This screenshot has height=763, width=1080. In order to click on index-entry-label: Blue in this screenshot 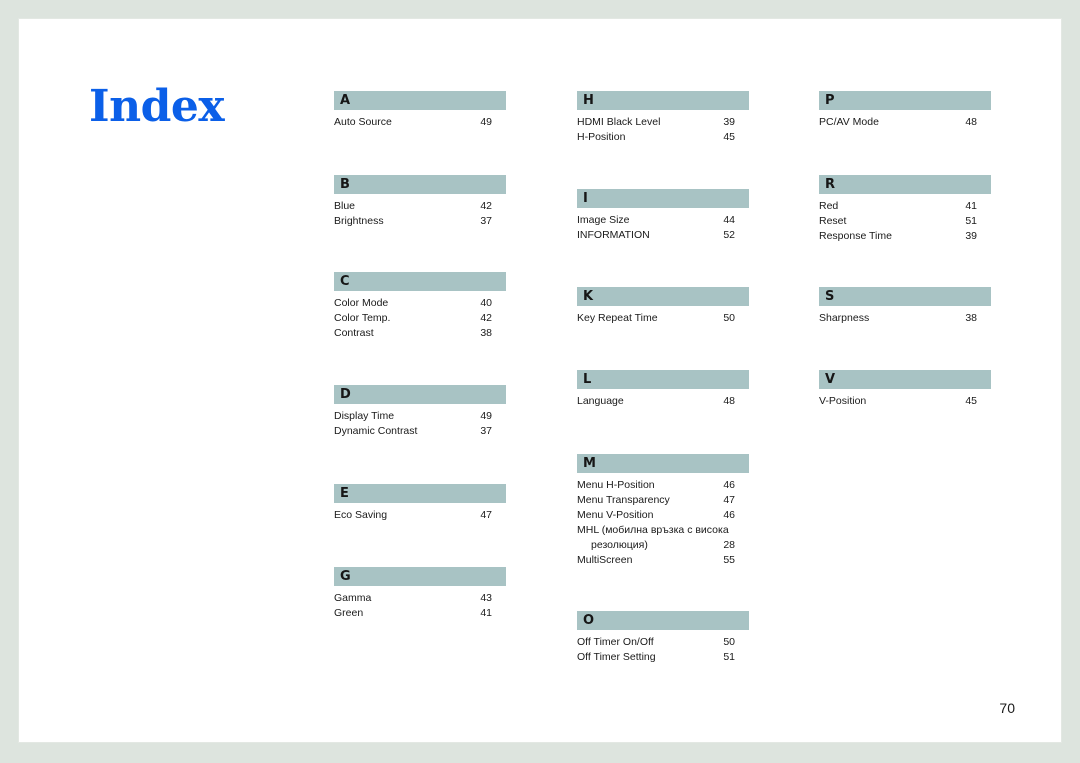, I will do `click(345, 206)`.